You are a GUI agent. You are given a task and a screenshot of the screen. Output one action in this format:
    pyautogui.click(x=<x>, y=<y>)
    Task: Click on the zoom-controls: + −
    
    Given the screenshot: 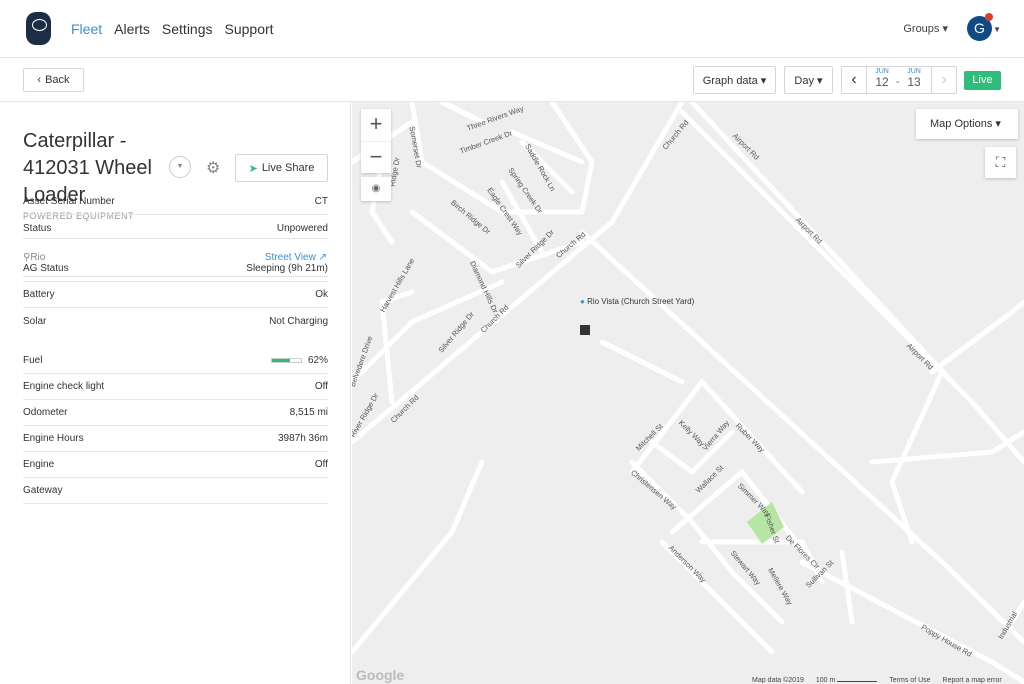 What is the action you would take?
    pyautogui.click(x=376, y=141)
    